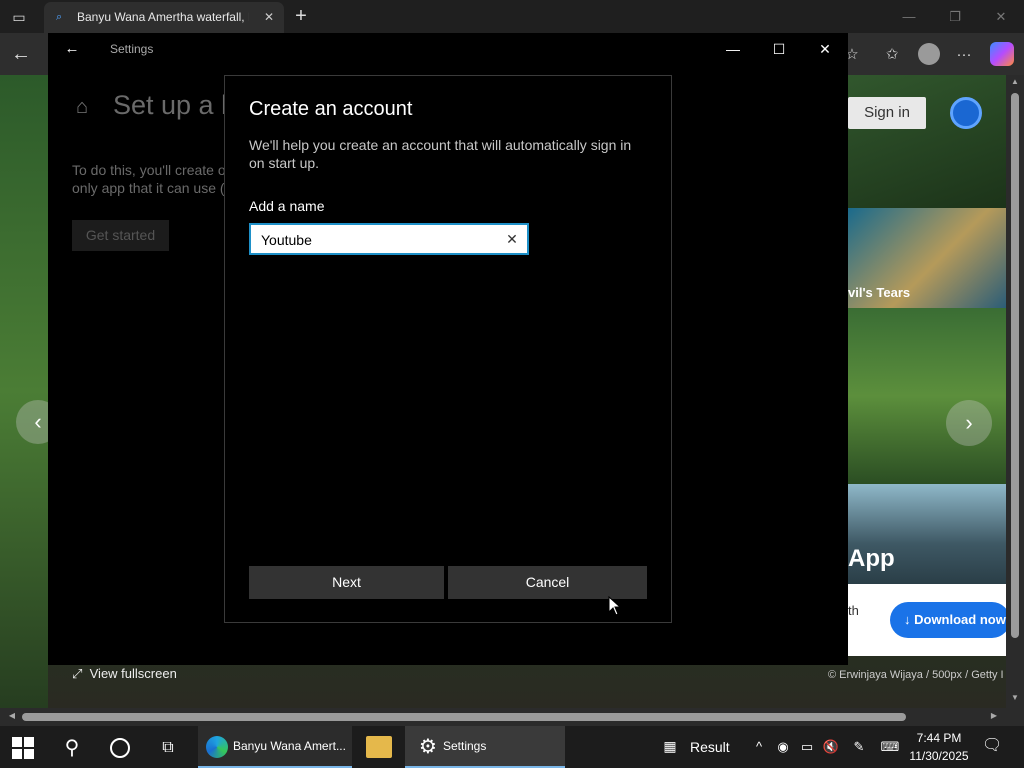 The width and height of the screenshot is (1024, 768). Describe the element at coordinates (148, 188) in the screenshot. I see `page-description-line2: only app that it can use (` at that location.